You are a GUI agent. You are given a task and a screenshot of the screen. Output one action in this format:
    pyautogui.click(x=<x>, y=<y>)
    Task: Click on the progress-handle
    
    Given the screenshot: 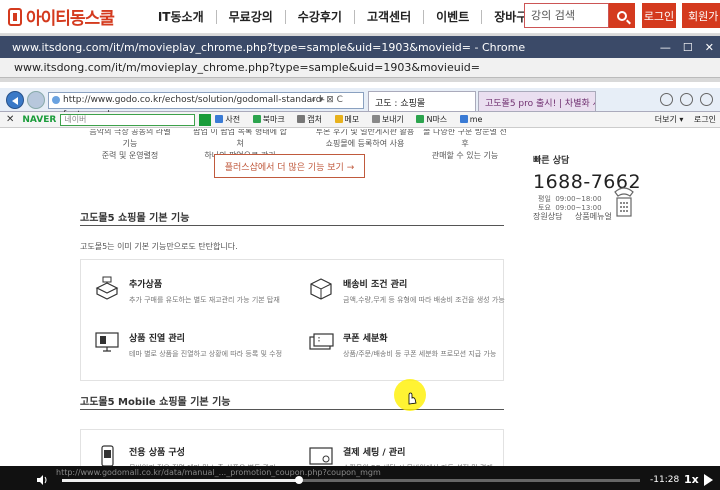 What is the action you would take?
    pyautogui.click(x=298, y=480)
    